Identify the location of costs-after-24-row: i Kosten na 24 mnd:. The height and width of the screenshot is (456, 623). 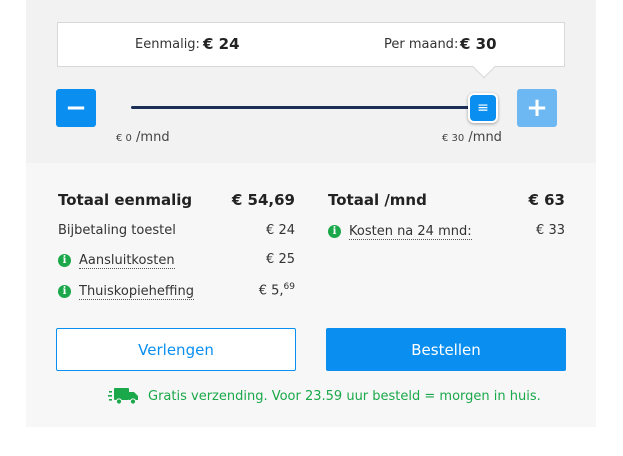
(400, 232).